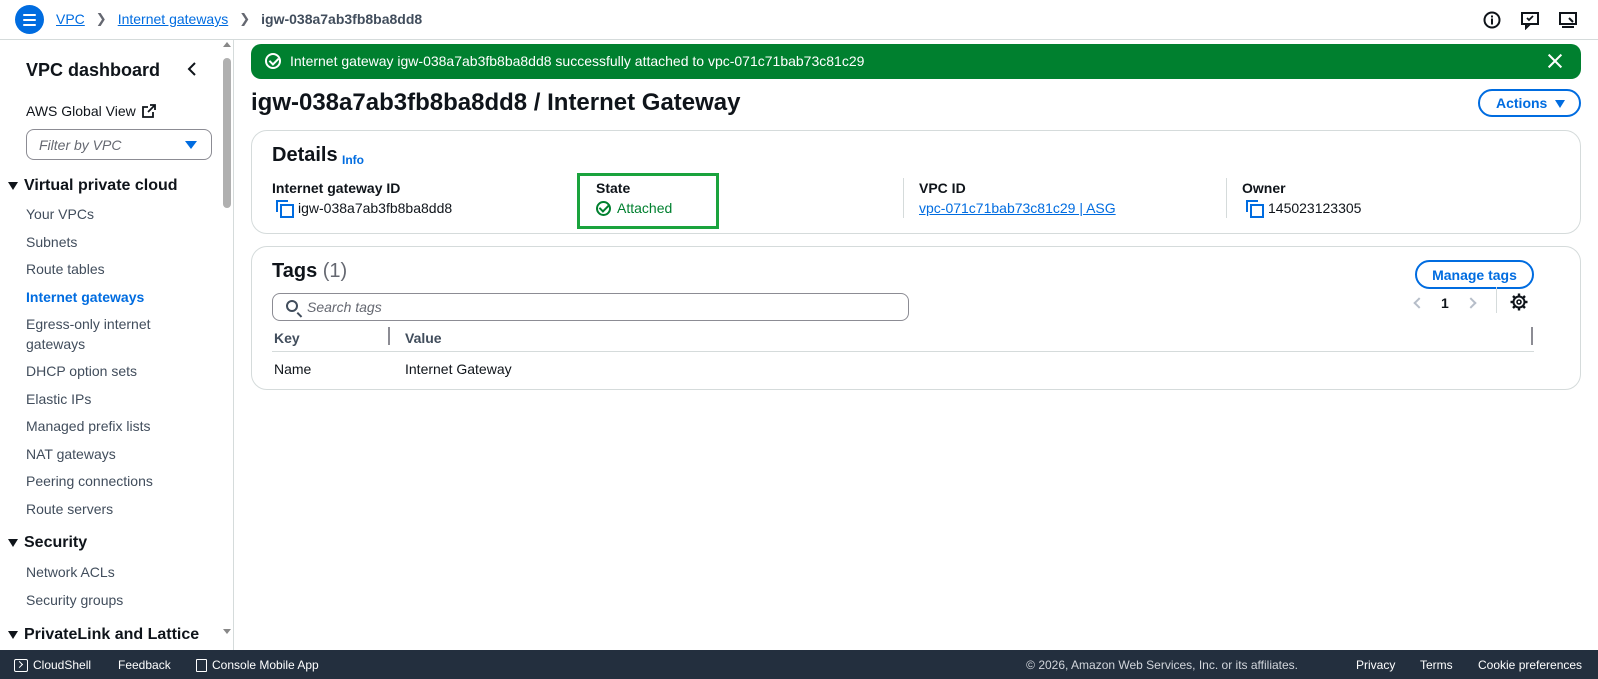  I want to click on info-link: Info, so click(353, 160).